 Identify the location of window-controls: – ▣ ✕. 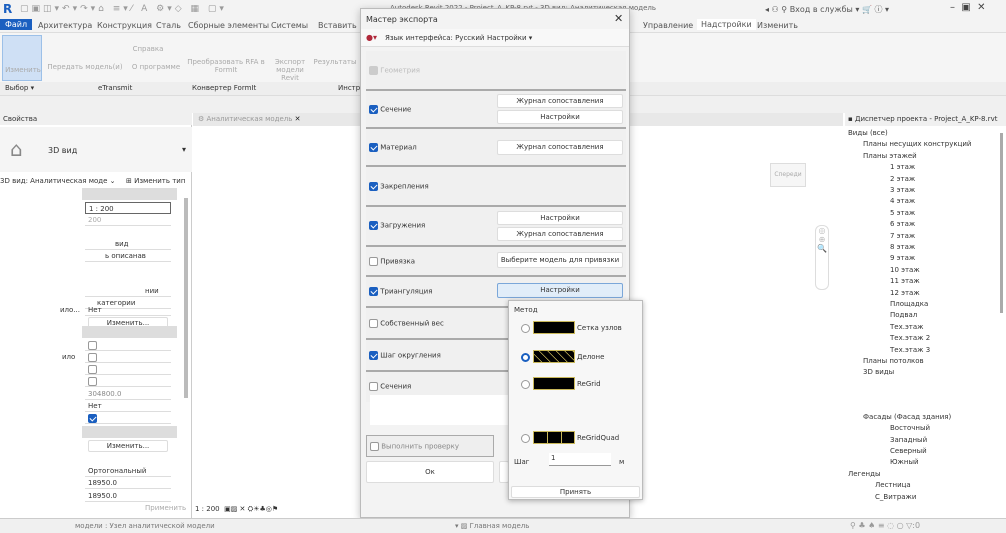
(968, 7).